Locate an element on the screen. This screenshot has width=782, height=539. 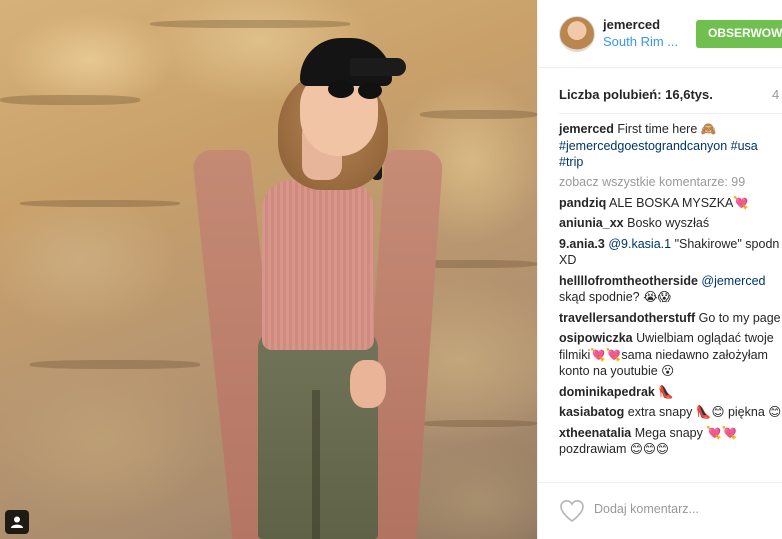
comment-text: Go to my page is located at coordinates (739, 317).